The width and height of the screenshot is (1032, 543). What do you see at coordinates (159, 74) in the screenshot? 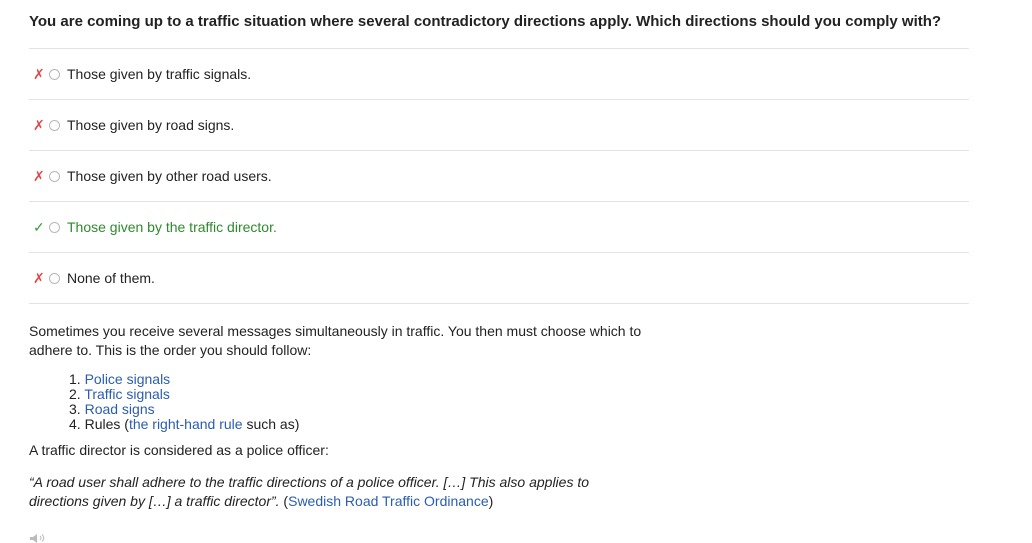
I see `answer-text: Those given by traffic signals.` at bounding box center [159, 74].